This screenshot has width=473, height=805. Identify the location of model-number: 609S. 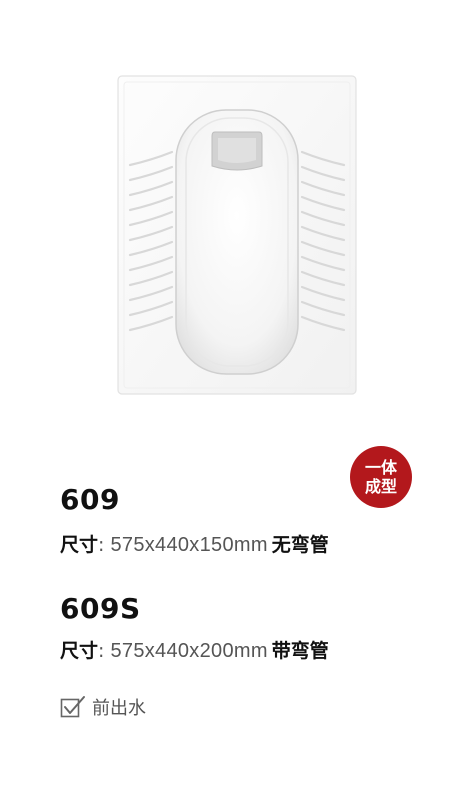
(100, 608).